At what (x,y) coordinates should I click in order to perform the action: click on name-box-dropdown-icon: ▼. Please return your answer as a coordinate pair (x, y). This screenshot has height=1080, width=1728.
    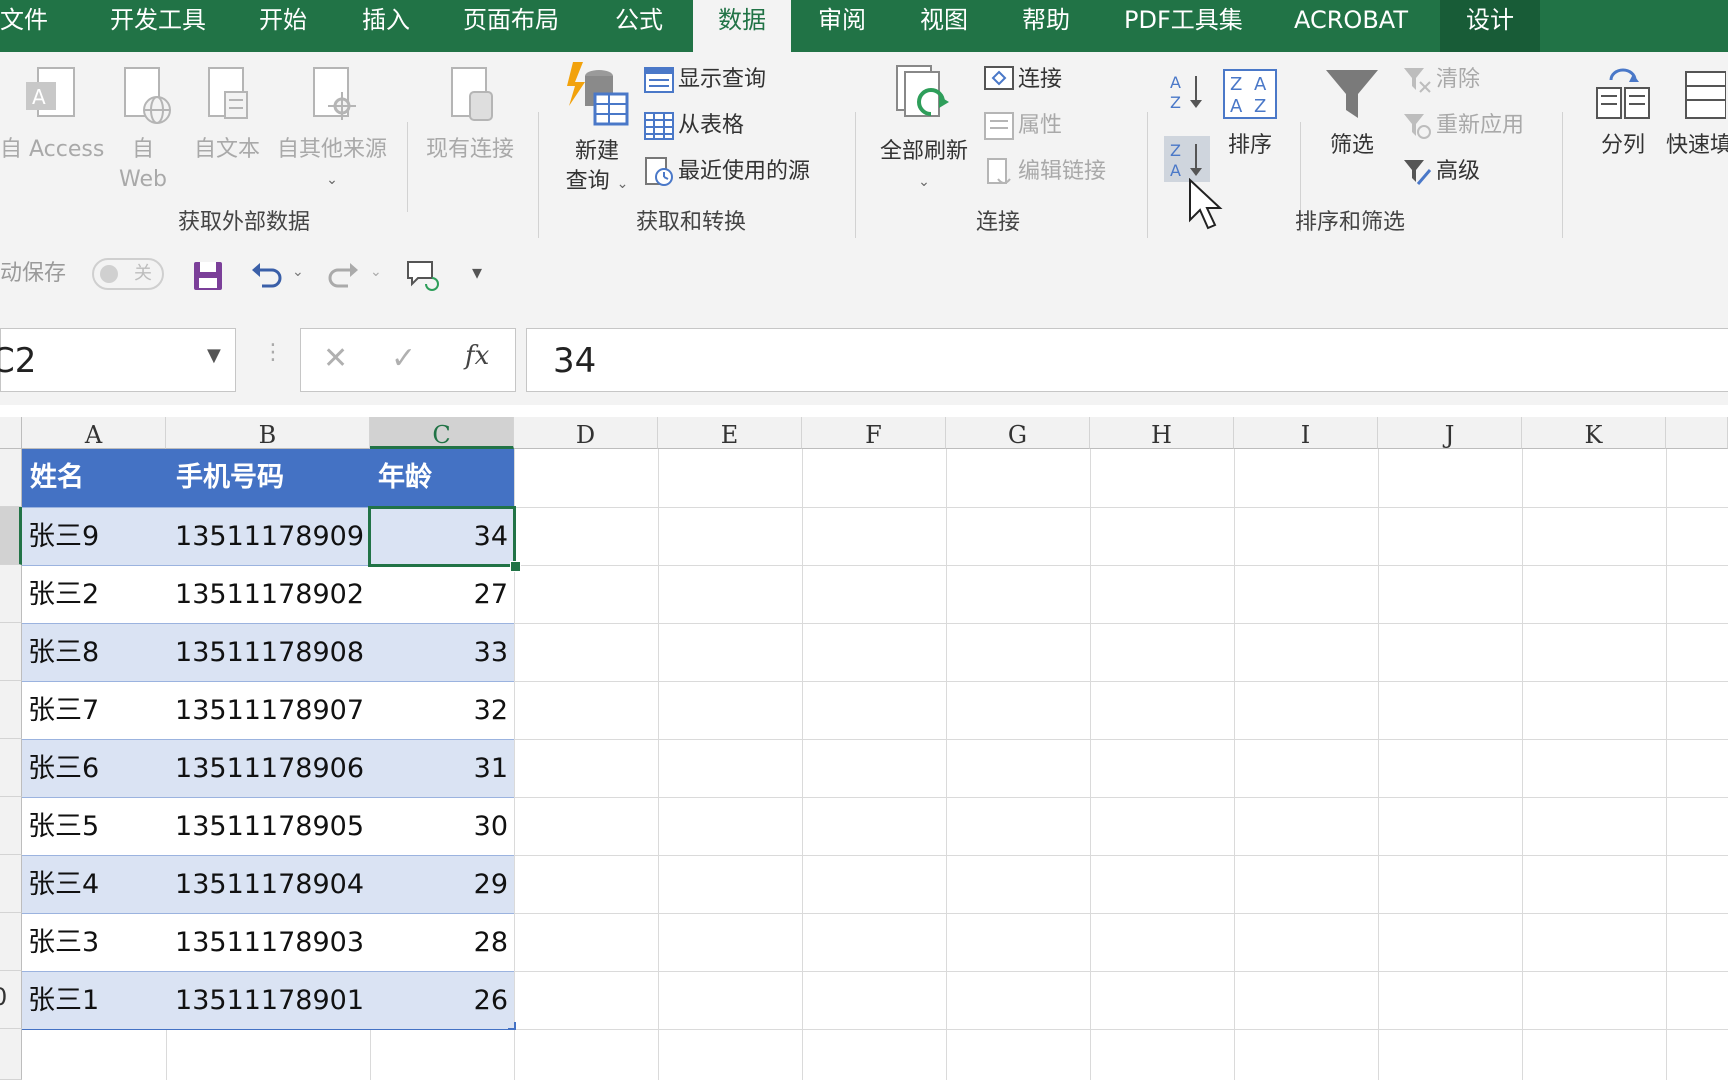
    Looking at the image, I should click on (214, 355).